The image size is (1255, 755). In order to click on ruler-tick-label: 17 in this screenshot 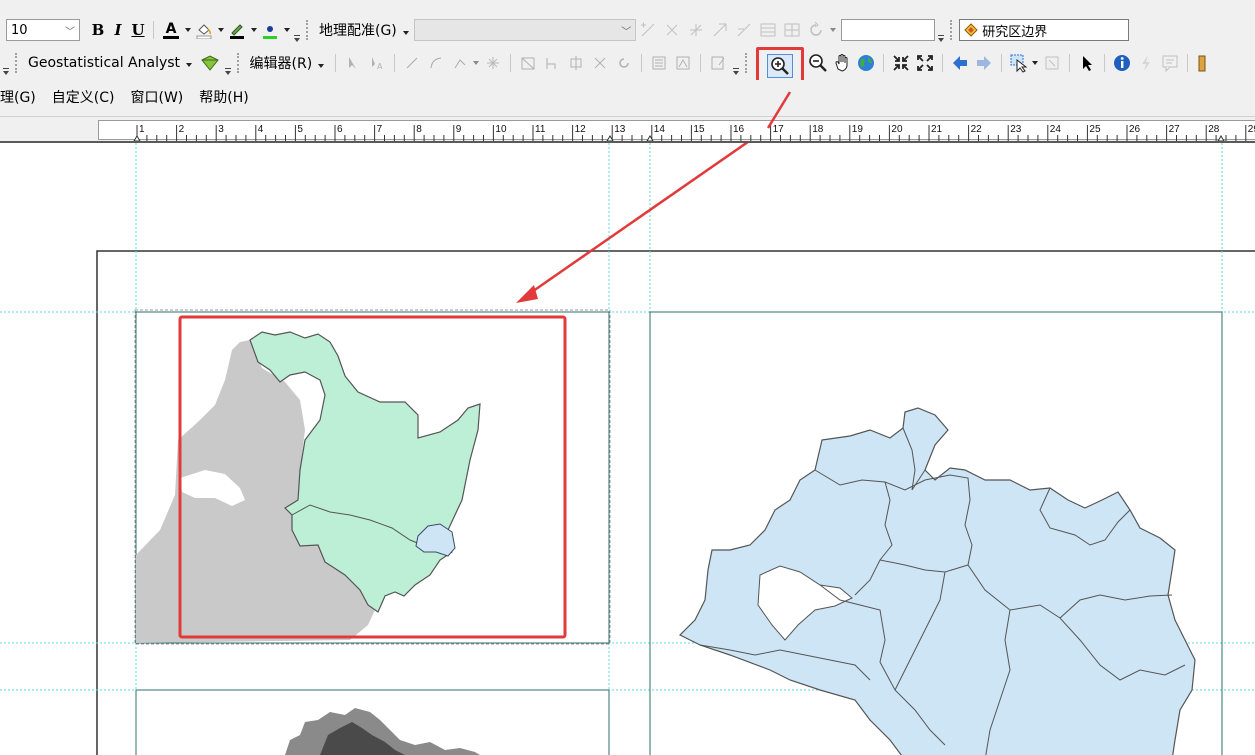, I will do `click(779, 129)`.